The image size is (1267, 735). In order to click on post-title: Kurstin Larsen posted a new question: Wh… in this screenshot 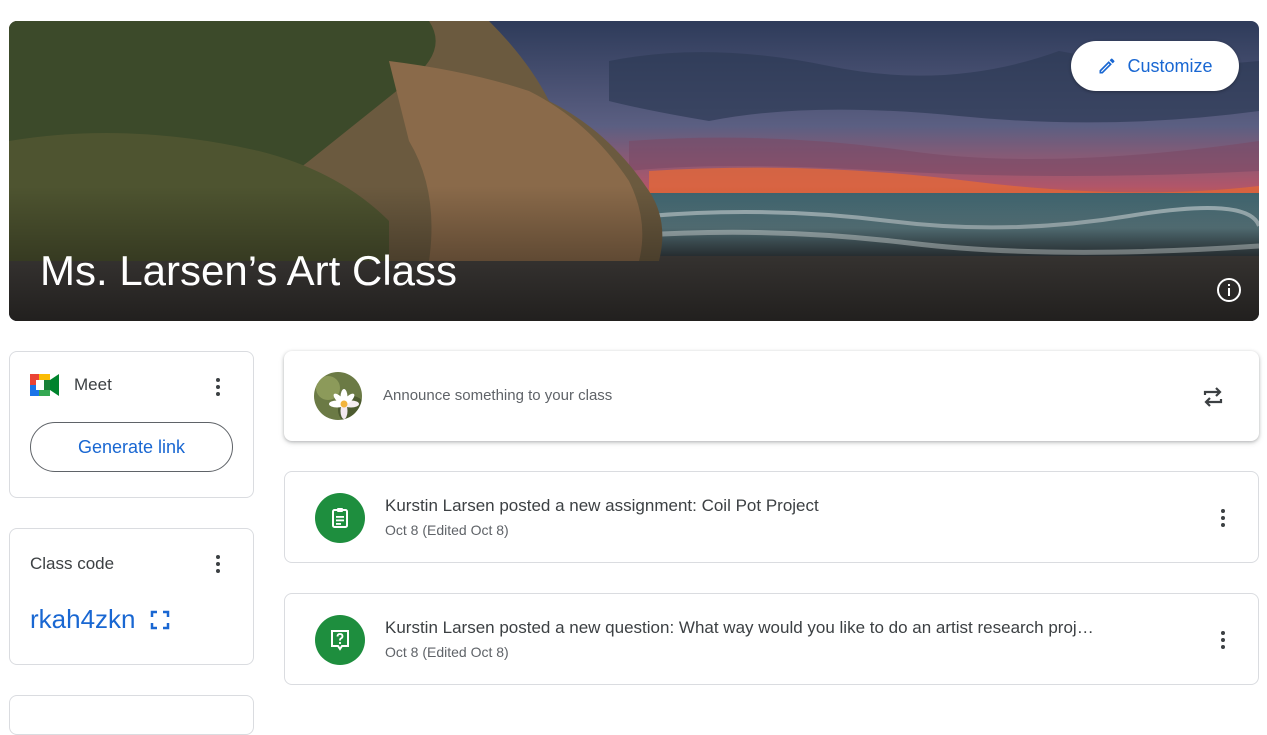, I will do `click(739, 628)`.